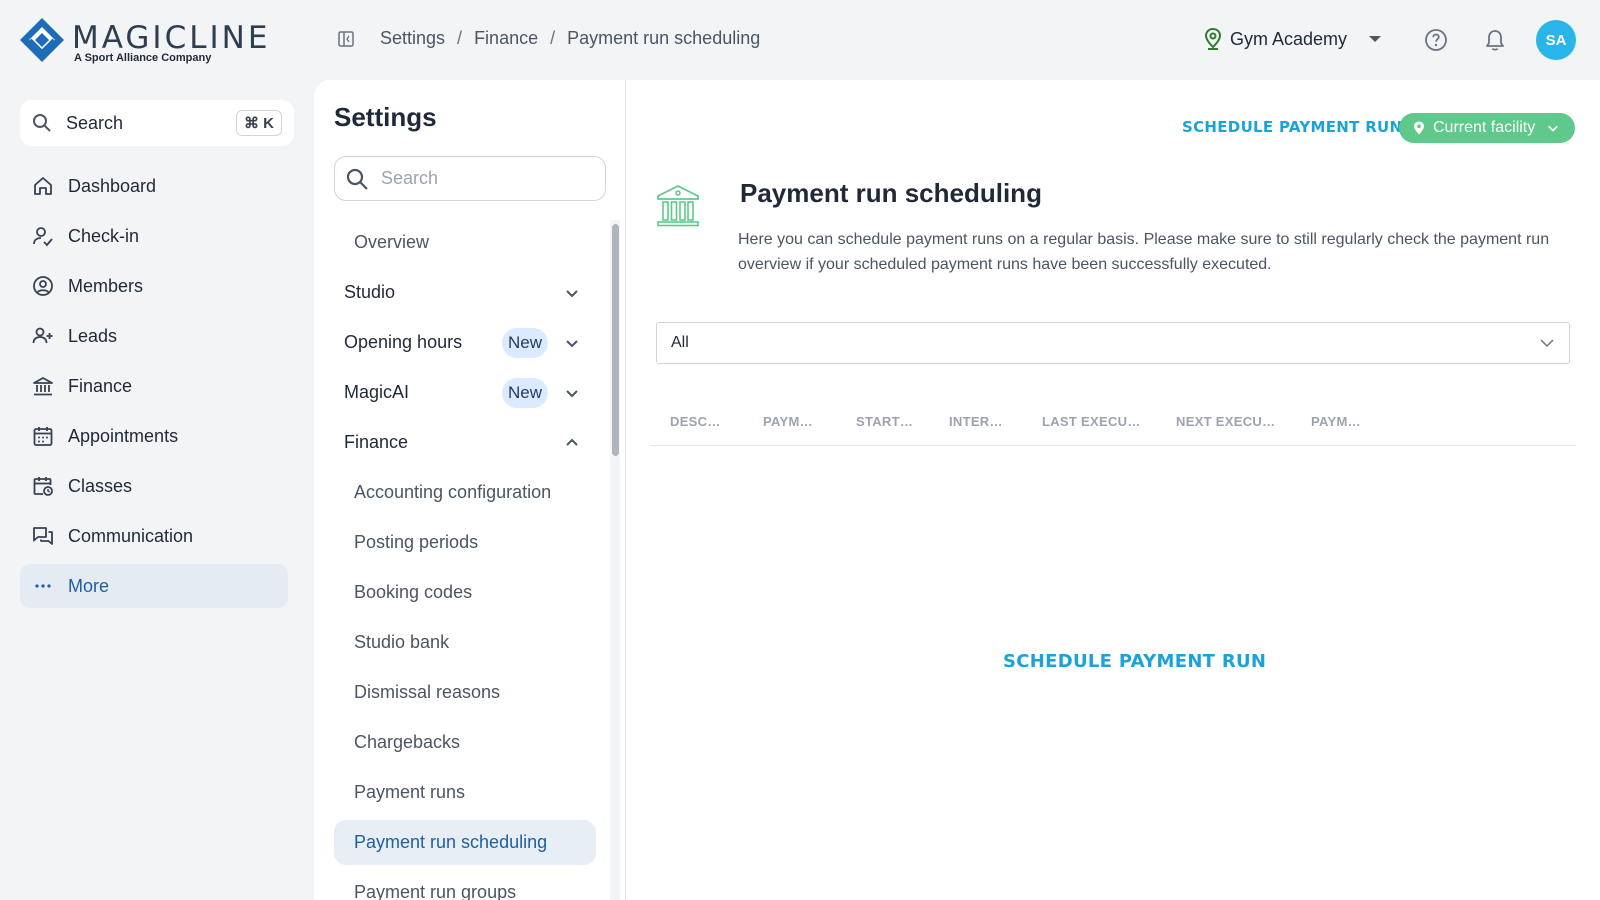 The image size is (1600, 900). Describe the element at coordinates (1495, 40) in the screenshot. I see `bell-icon` at that location.